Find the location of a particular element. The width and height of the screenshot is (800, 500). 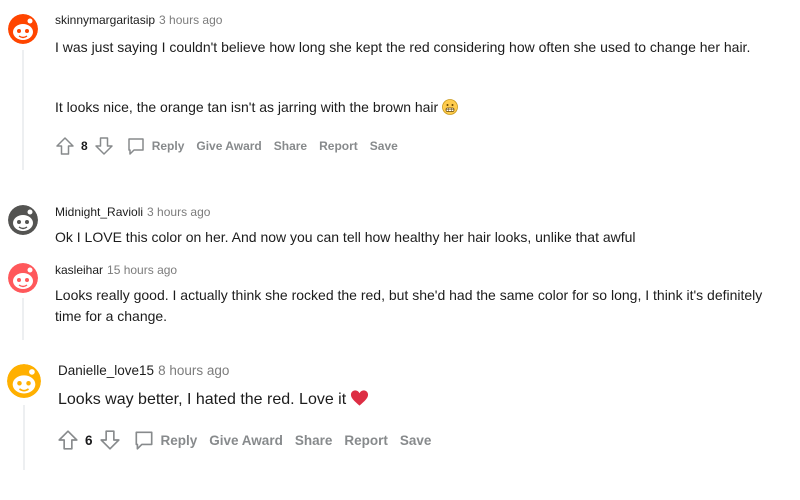

comment-actions: 8 Reply Give Award Share Report Save is located at coordinates (226, 146).